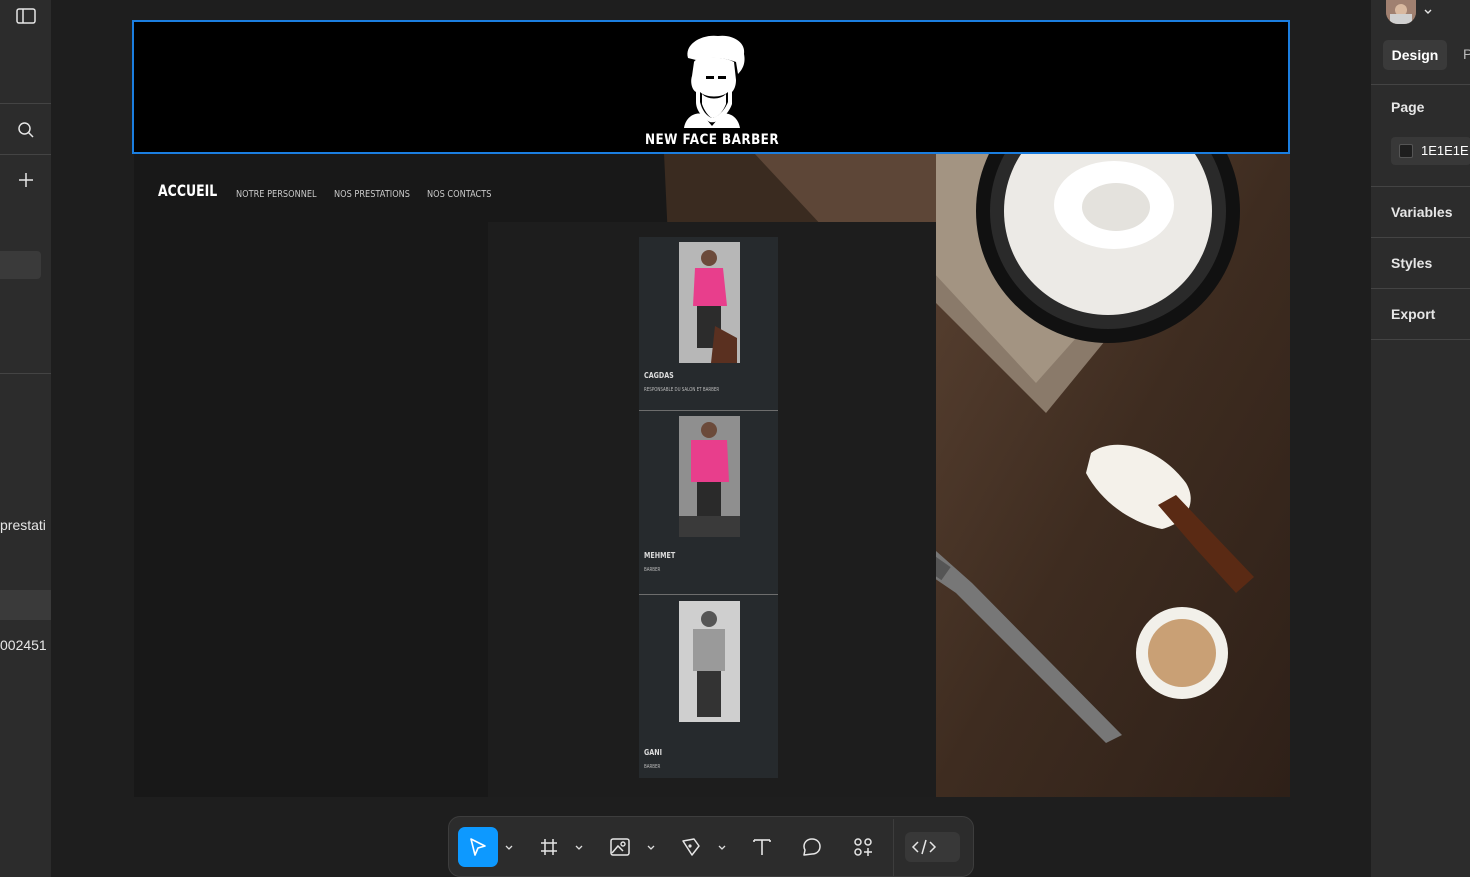  I want to click on text-tool, so click(762, 847).